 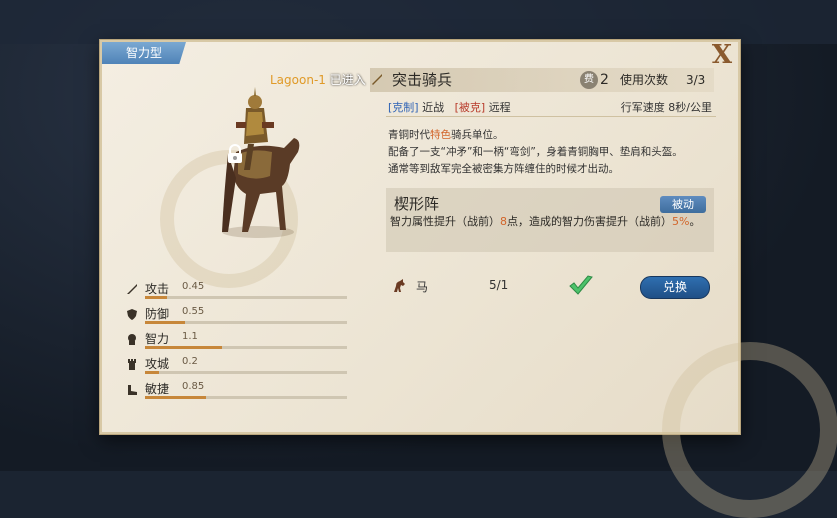 What do you see at coordinates (157, 389) in the screenshot?
I see `stat-label: 敏捷` at bounding box center [157, 389].